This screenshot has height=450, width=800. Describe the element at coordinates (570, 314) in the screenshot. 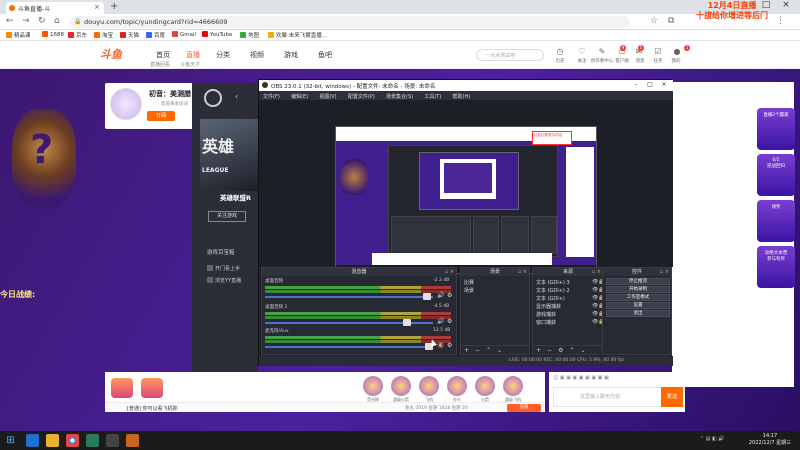

I see `source-item: 游戏捕获 👁🔒` at that location.